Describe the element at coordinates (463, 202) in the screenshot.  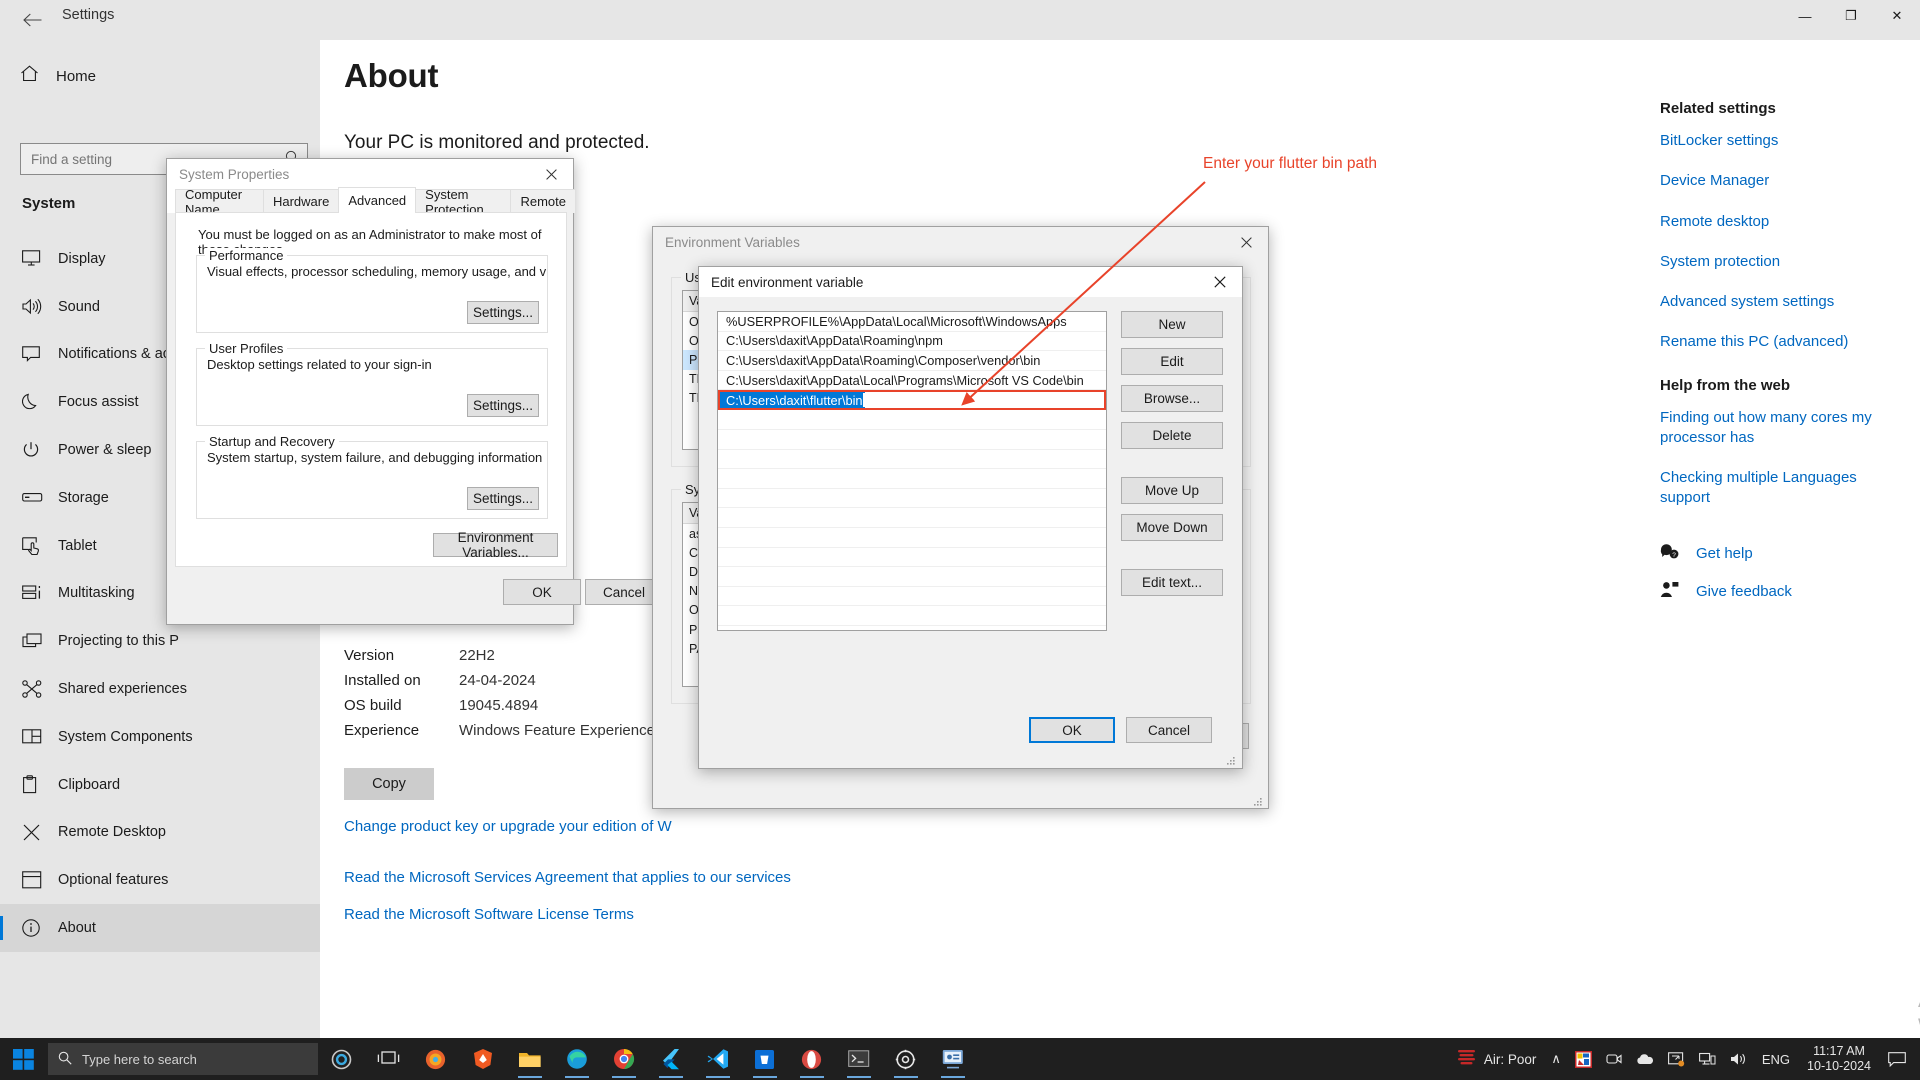
I see `tab-system-protection: System Protection` at that location.